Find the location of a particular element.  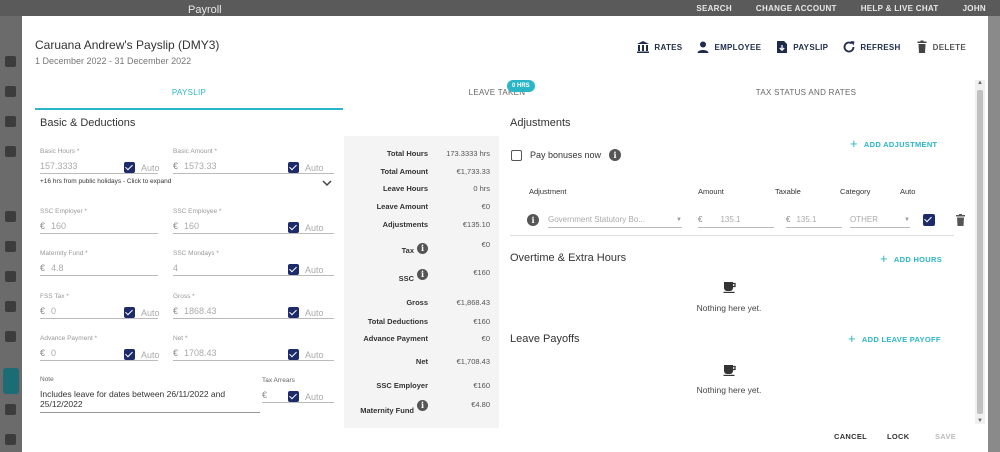

advance-payment-auto: Auto is located at coordinates (142, 354).